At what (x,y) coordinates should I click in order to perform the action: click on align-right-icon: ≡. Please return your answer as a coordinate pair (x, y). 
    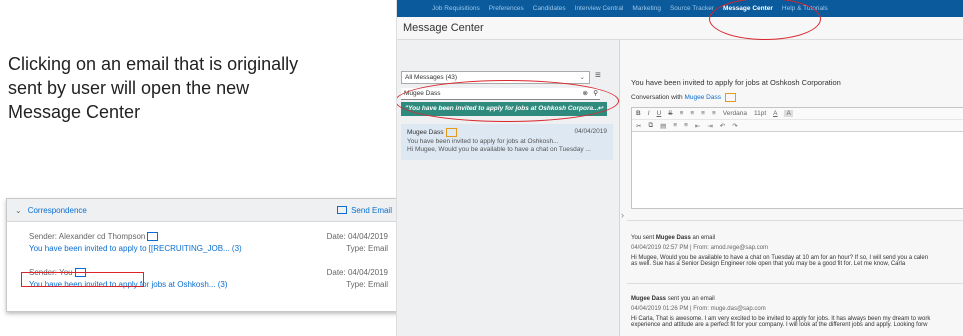
    Looking at the image, I should click on (703, 113).